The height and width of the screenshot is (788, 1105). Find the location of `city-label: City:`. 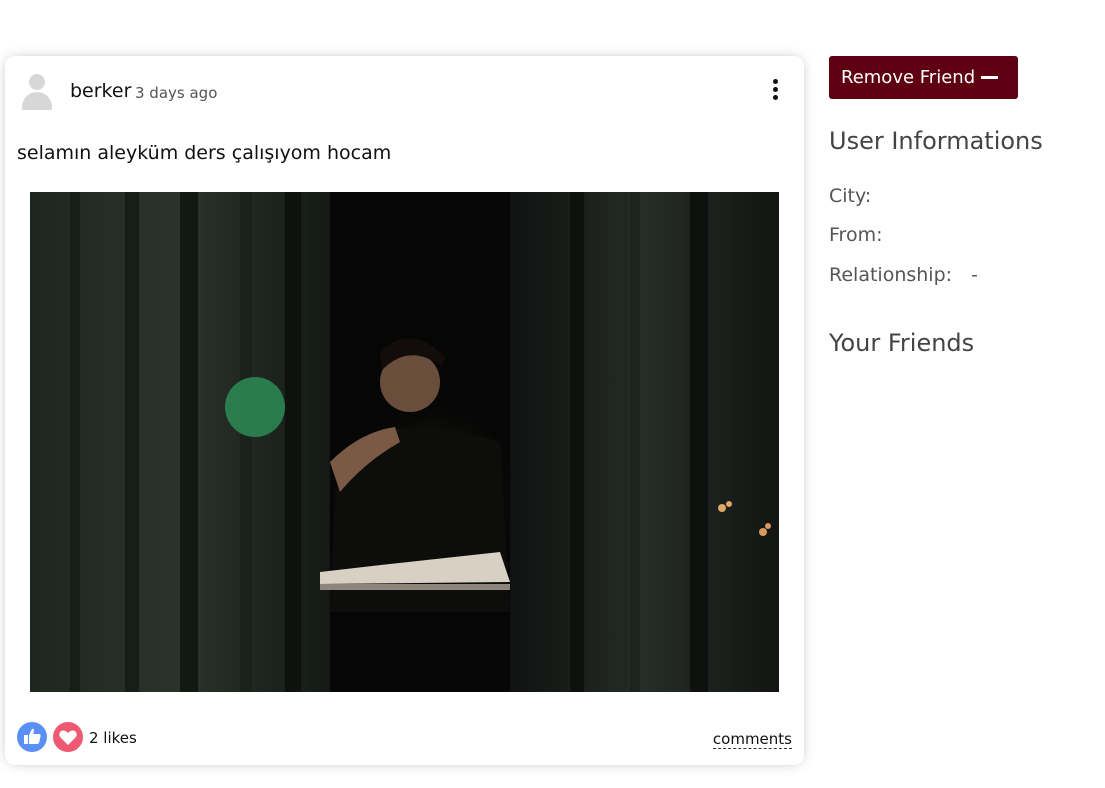

city-label: City: is located at coordinates (850, 196).